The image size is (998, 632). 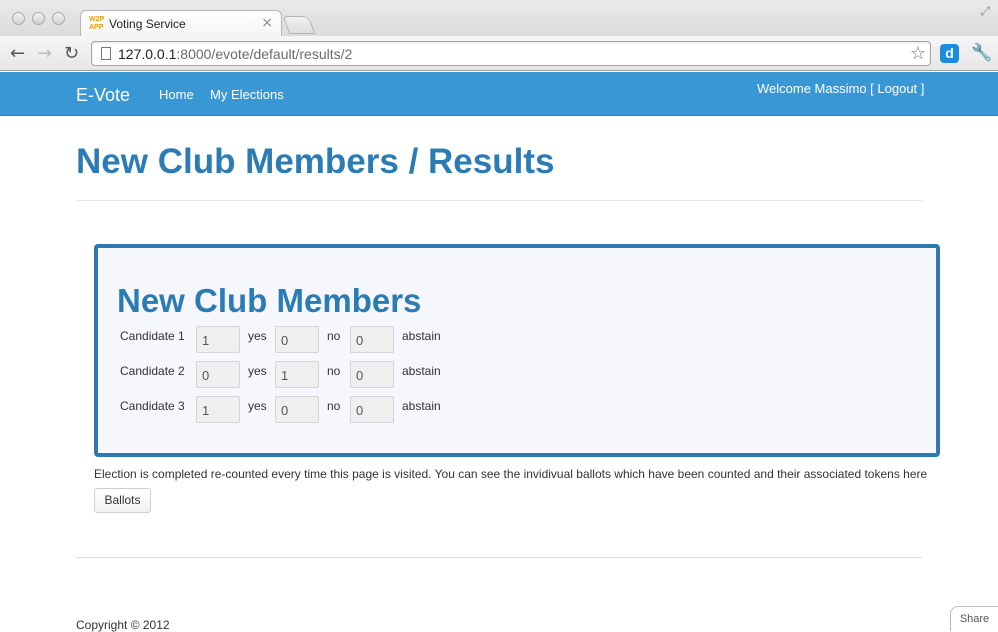 What do you see at coordinates (122, 500) in the screenshot?
I see `ballots-button: Ballots` at bounding box center [122, 500].